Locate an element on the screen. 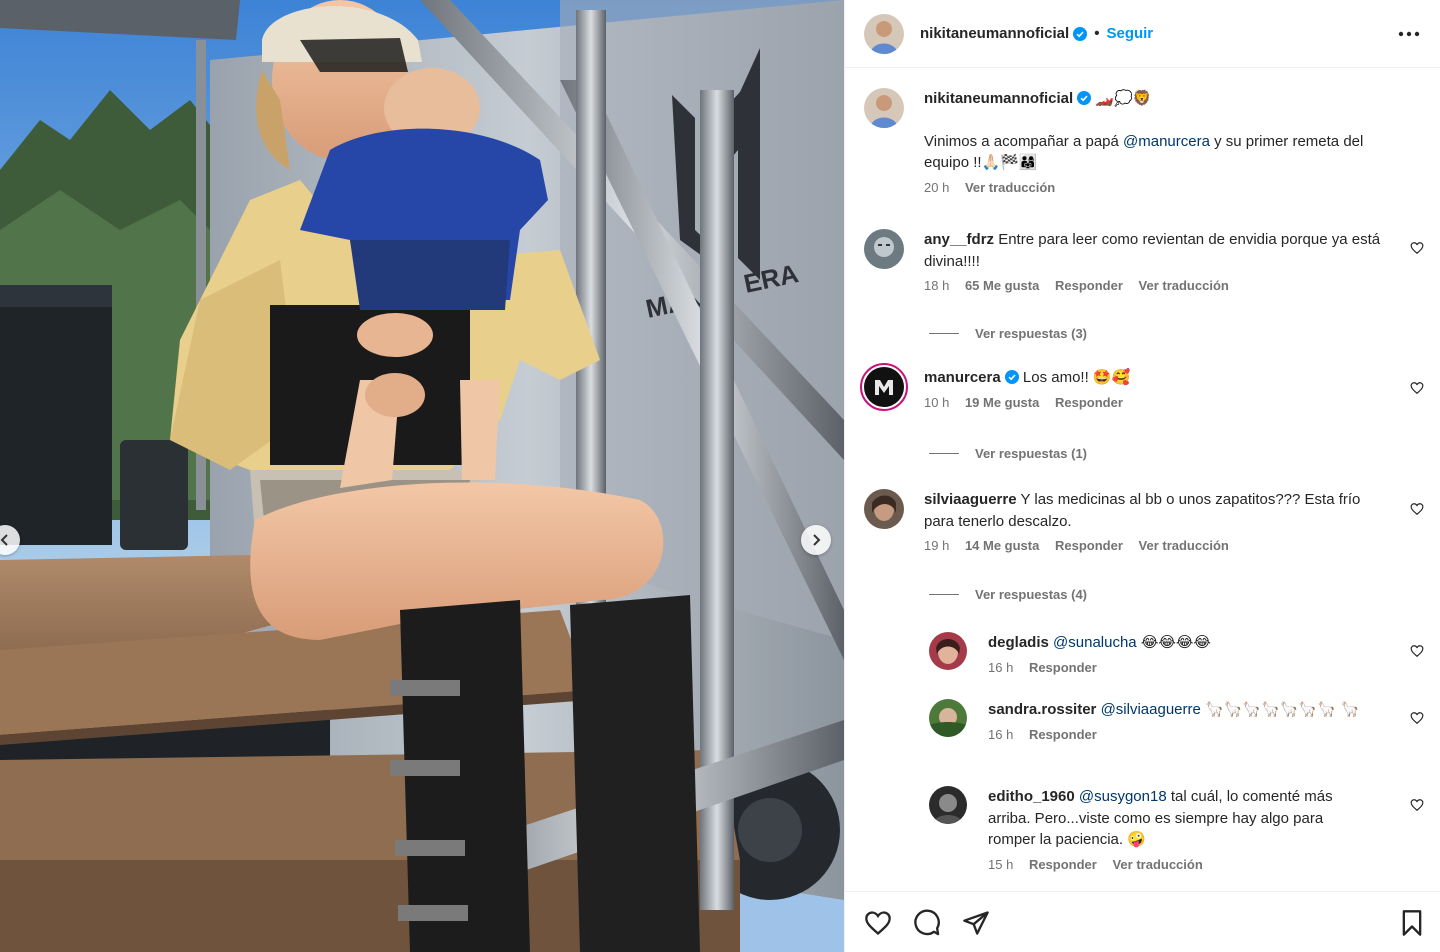 The height and width of the screenshot is (952, 1440). more-options-button is located at coordinates (1409, 34).